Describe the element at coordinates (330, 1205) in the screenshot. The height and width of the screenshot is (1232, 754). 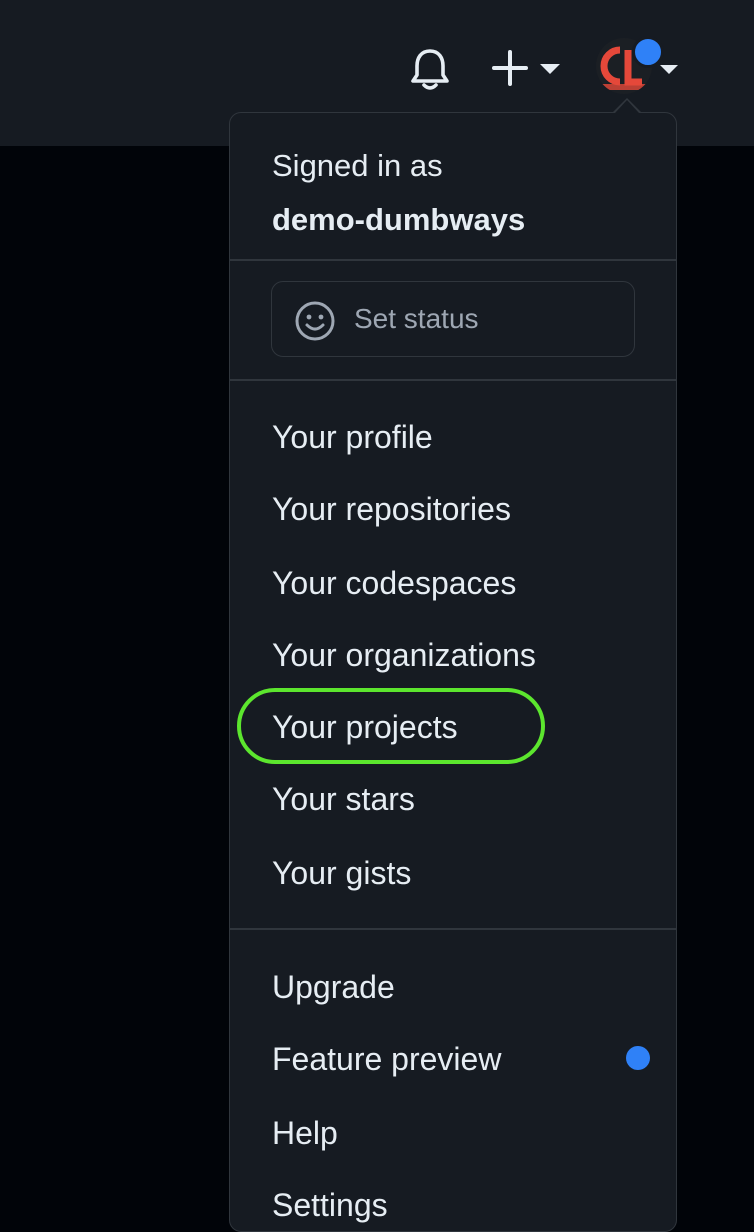
I see `menu-item-settings: Settings` at that location.